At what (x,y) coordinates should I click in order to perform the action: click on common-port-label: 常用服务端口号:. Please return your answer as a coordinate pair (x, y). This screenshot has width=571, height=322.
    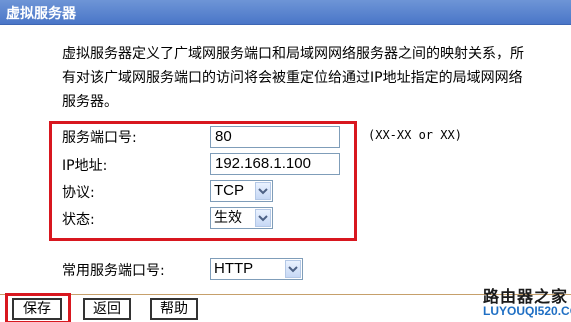
    Looking at the image, I should click on (113, 271).